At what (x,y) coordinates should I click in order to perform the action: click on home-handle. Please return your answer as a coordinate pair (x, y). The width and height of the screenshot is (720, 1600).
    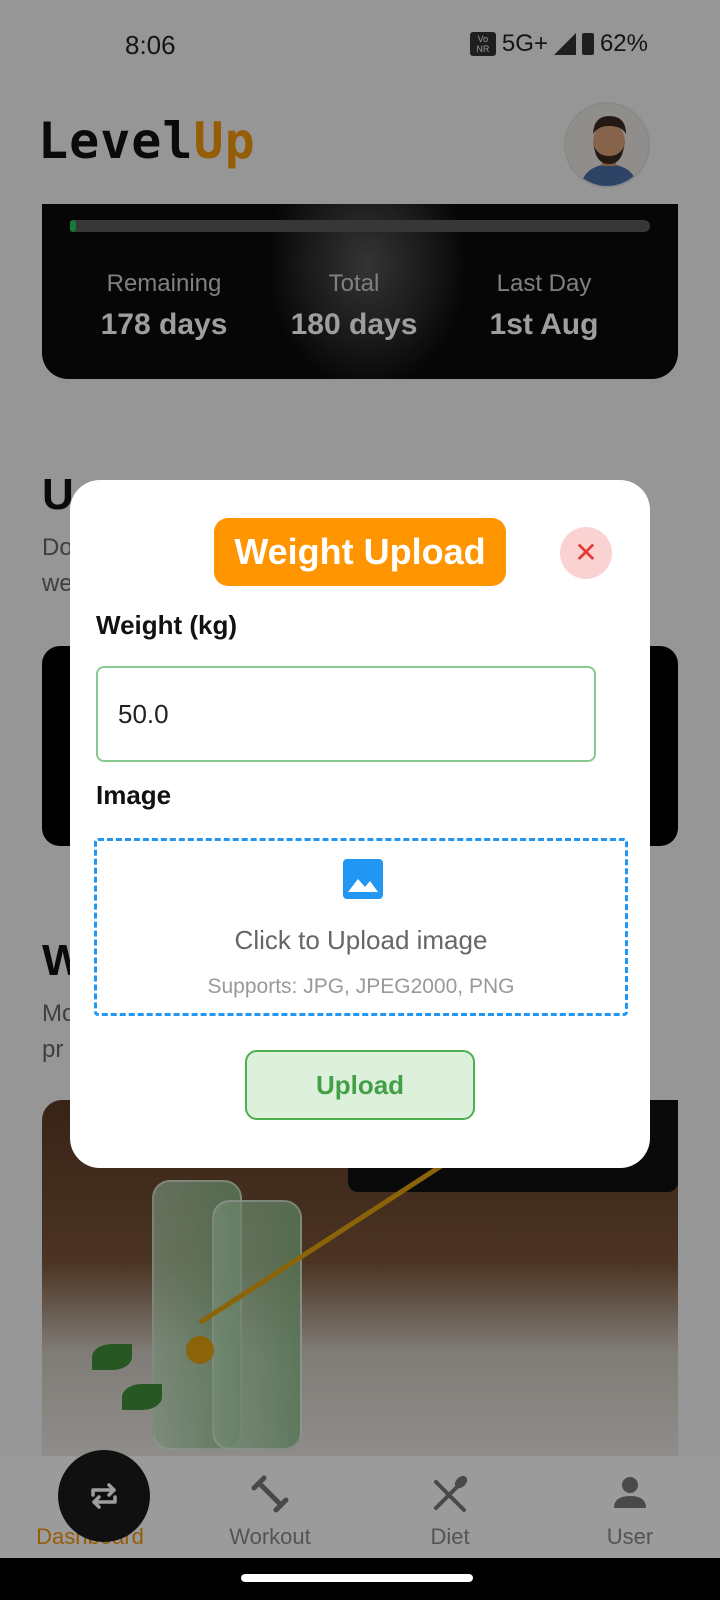
    Looking at the image, I should click on (357, 1578).